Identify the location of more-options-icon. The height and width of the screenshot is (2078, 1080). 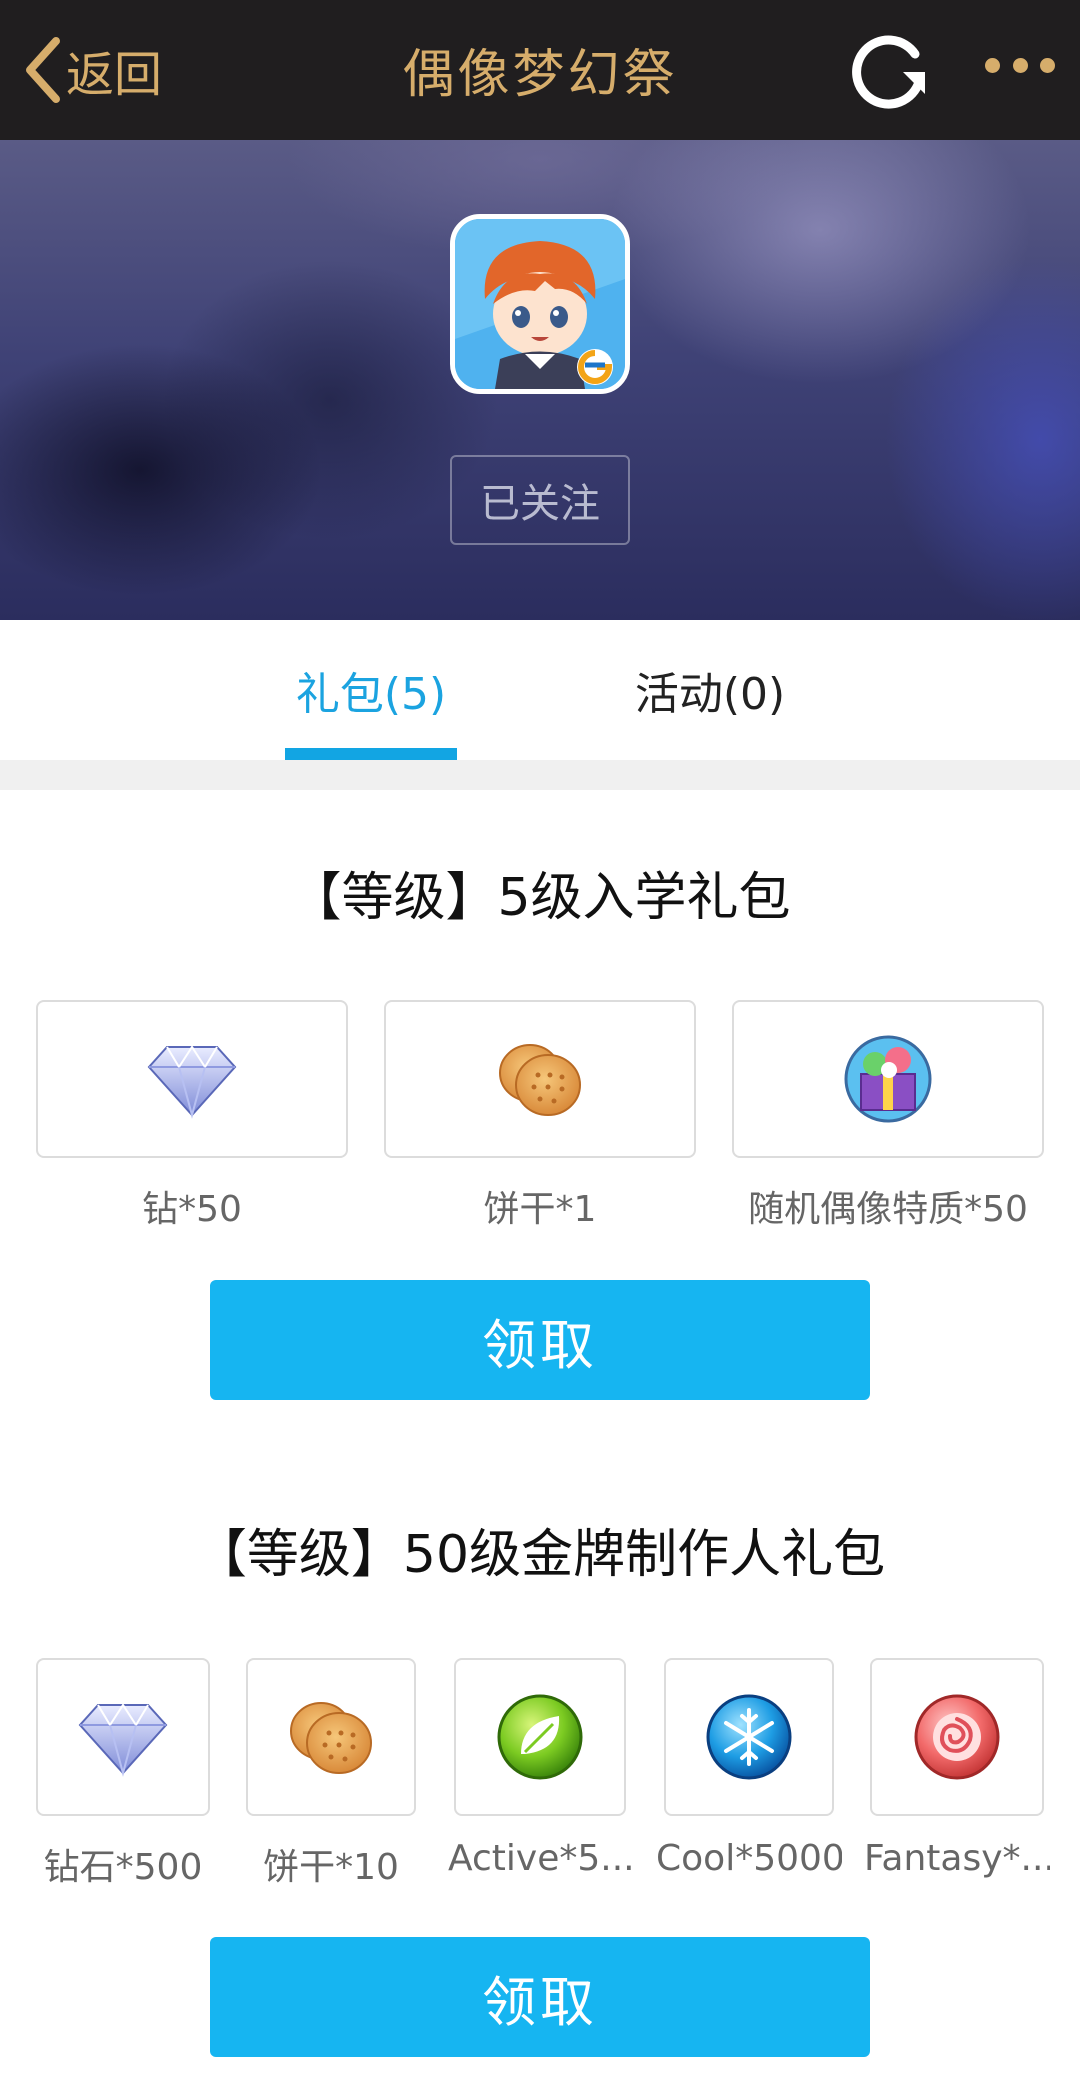
(1020, 65).